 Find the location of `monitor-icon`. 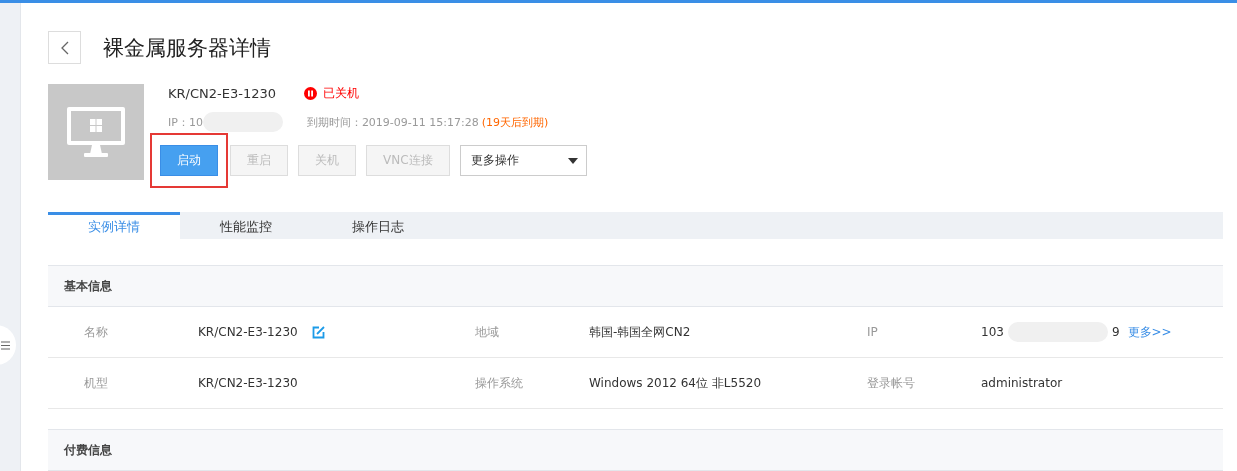

monitor-icon is located at coordinates (96, 132).